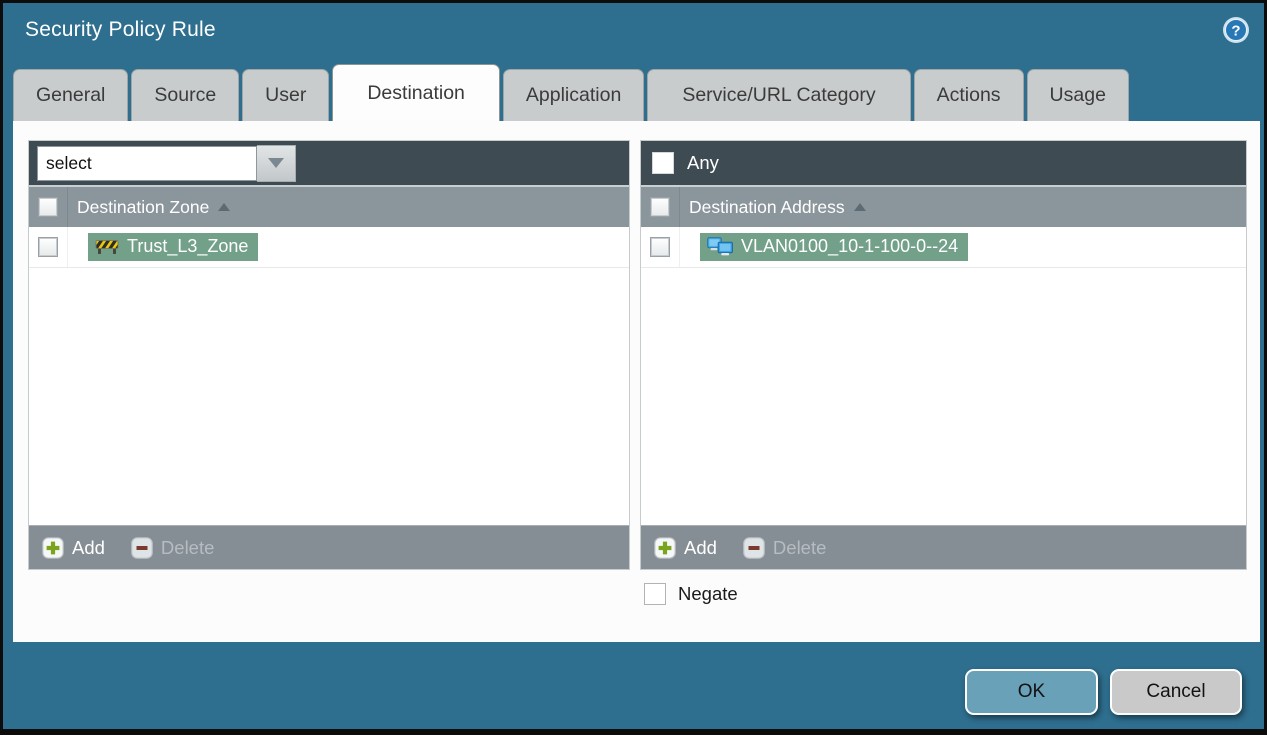 Image resolution: width=1267 pixels, height=735 pixels. What do you see at coordinates (329, 247) in the screenshot?
I see `zone-list-item: Trust_L3_Zone` at bounding box center [329, 247].